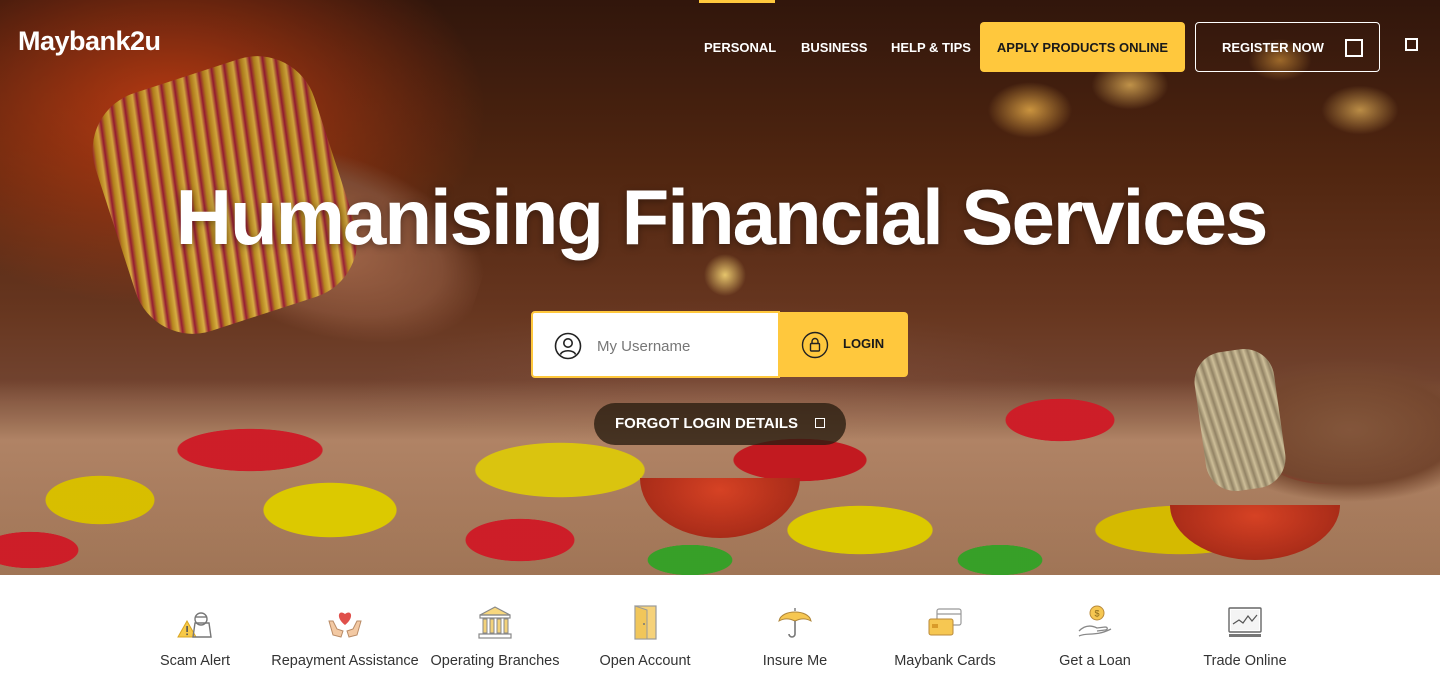 This screenshot has width=1440, height=690. What do you see at coordinates (345, 661) in the screenshot?
I see `quick-link-label: Repayment Assistance` at bounding box center [345, 661].